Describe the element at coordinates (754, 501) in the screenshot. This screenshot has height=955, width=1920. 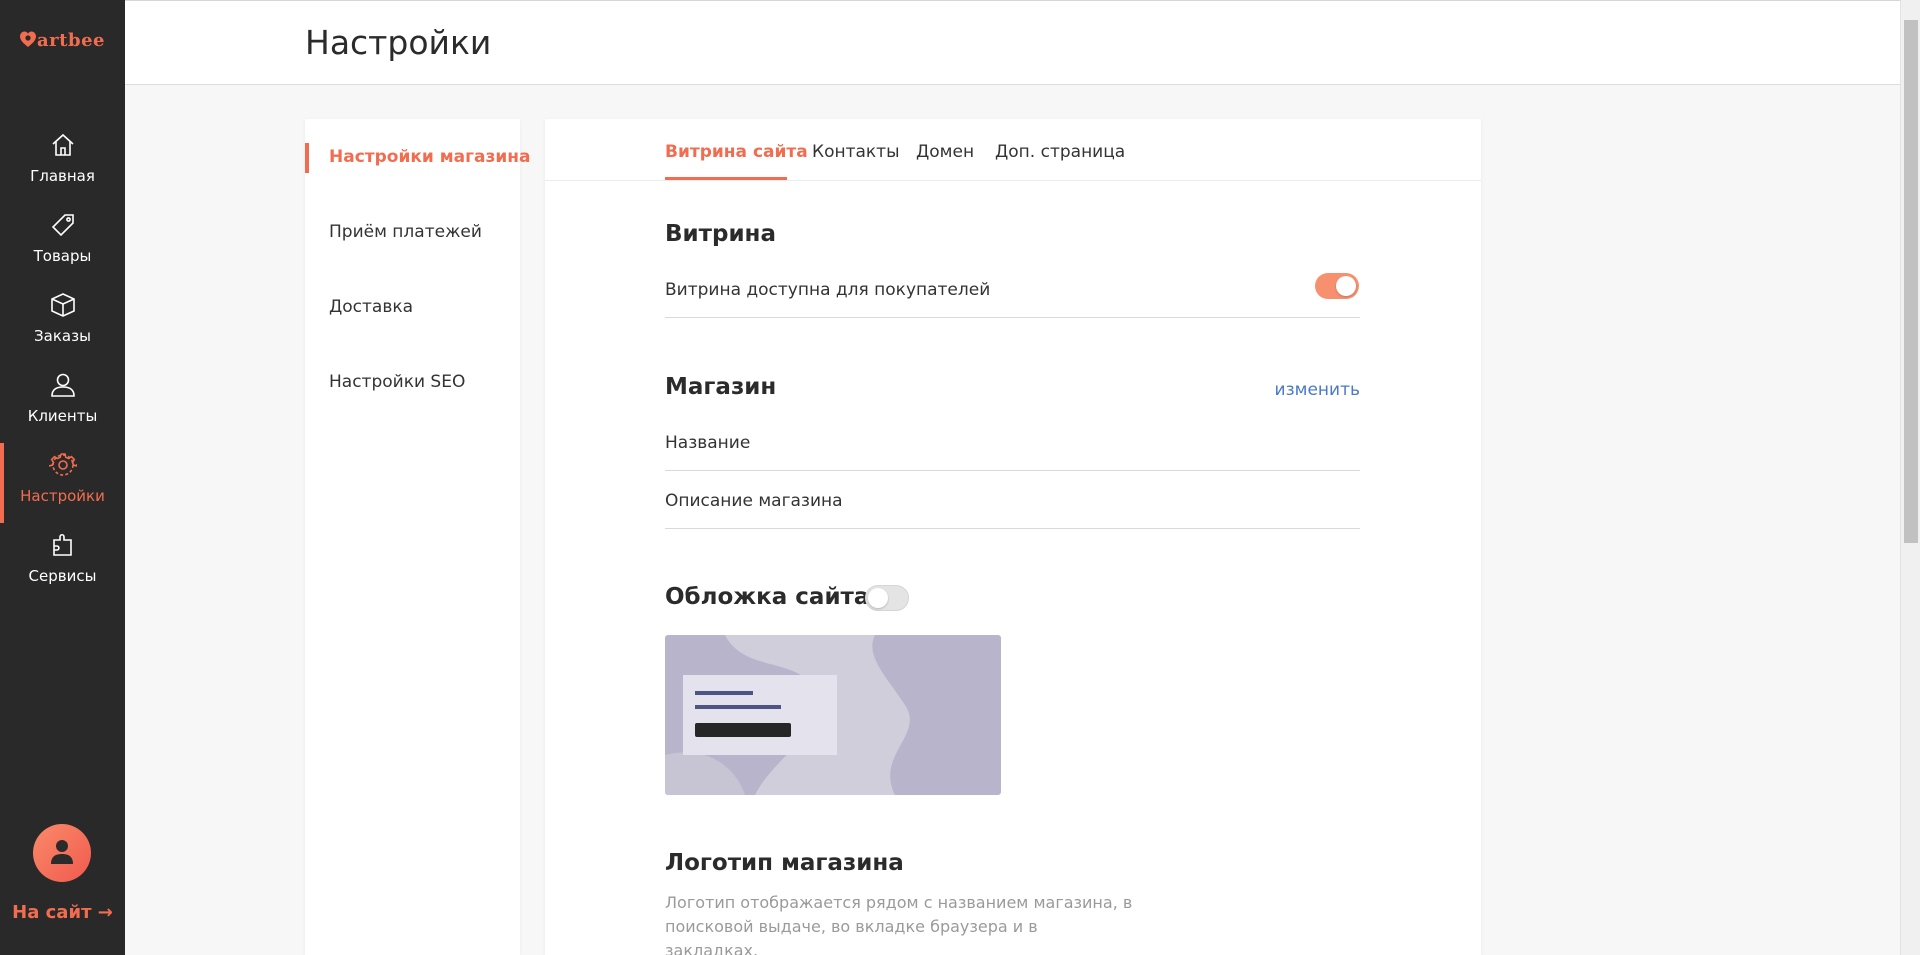
I see `shop-description-label: Описание магазина` at that location.